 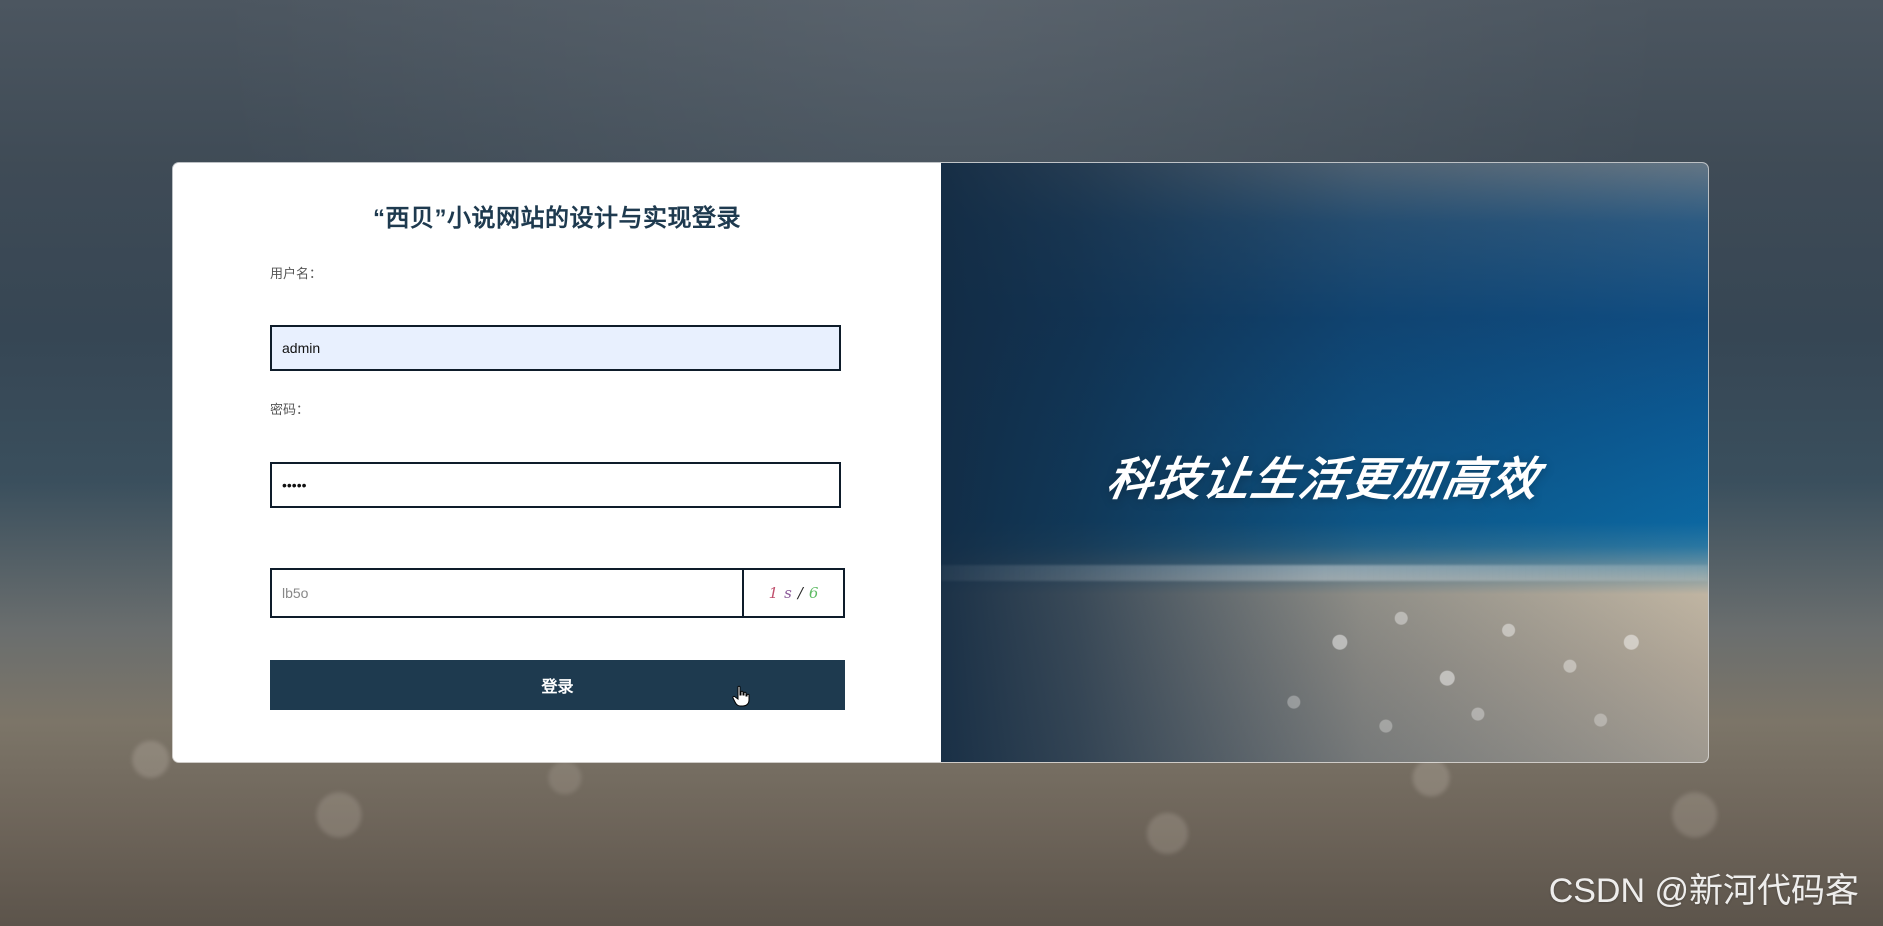 I want to click on captcha-row: 1 s / 6, so click(x=557, y=593).